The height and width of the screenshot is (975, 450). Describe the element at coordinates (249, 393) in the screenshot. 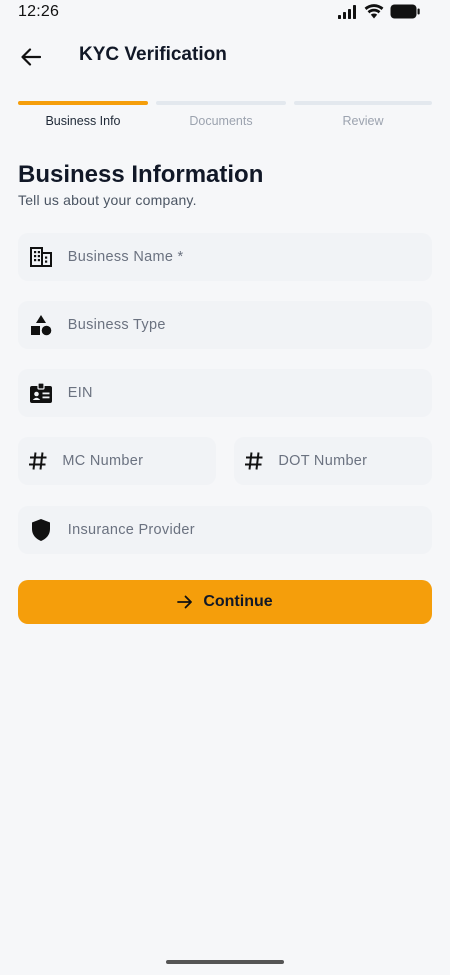

I see `ein-input` at that location.